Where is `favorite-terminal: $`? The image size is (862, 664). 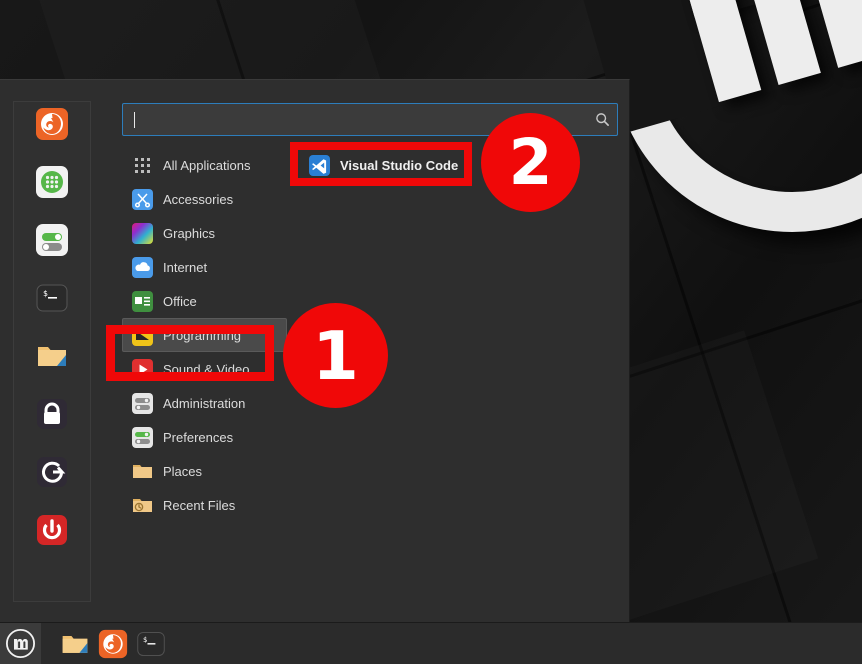
favorite-terminal: $ is located at coordinates (52, 298).